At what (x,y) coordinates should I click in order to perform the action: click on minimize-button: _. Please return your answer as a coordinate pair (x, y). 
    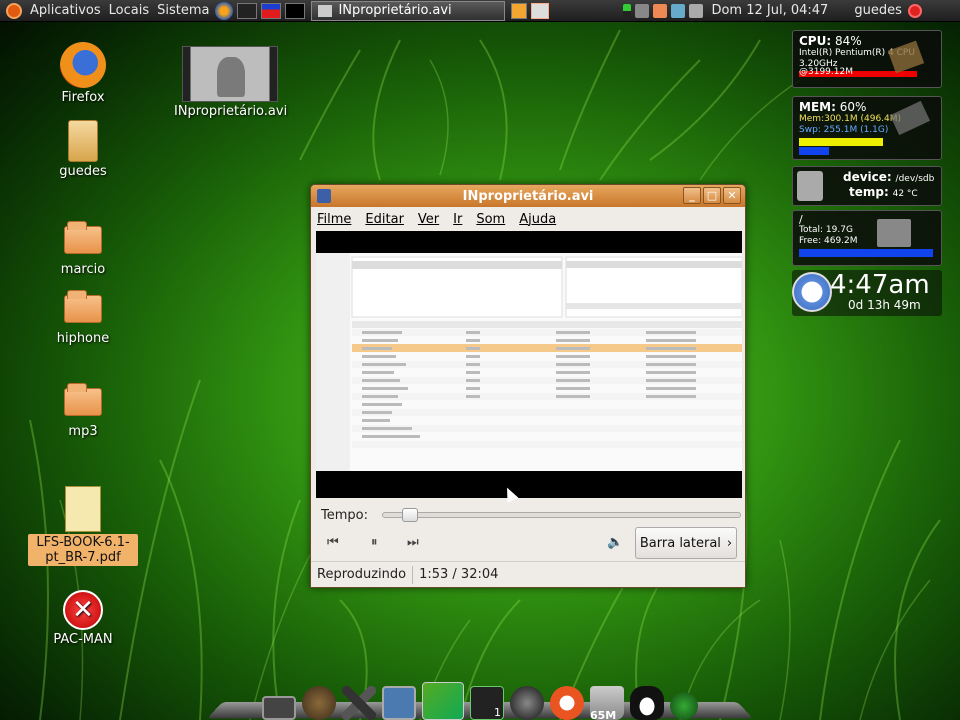
    Looking at the image, I should click on (692, 195).